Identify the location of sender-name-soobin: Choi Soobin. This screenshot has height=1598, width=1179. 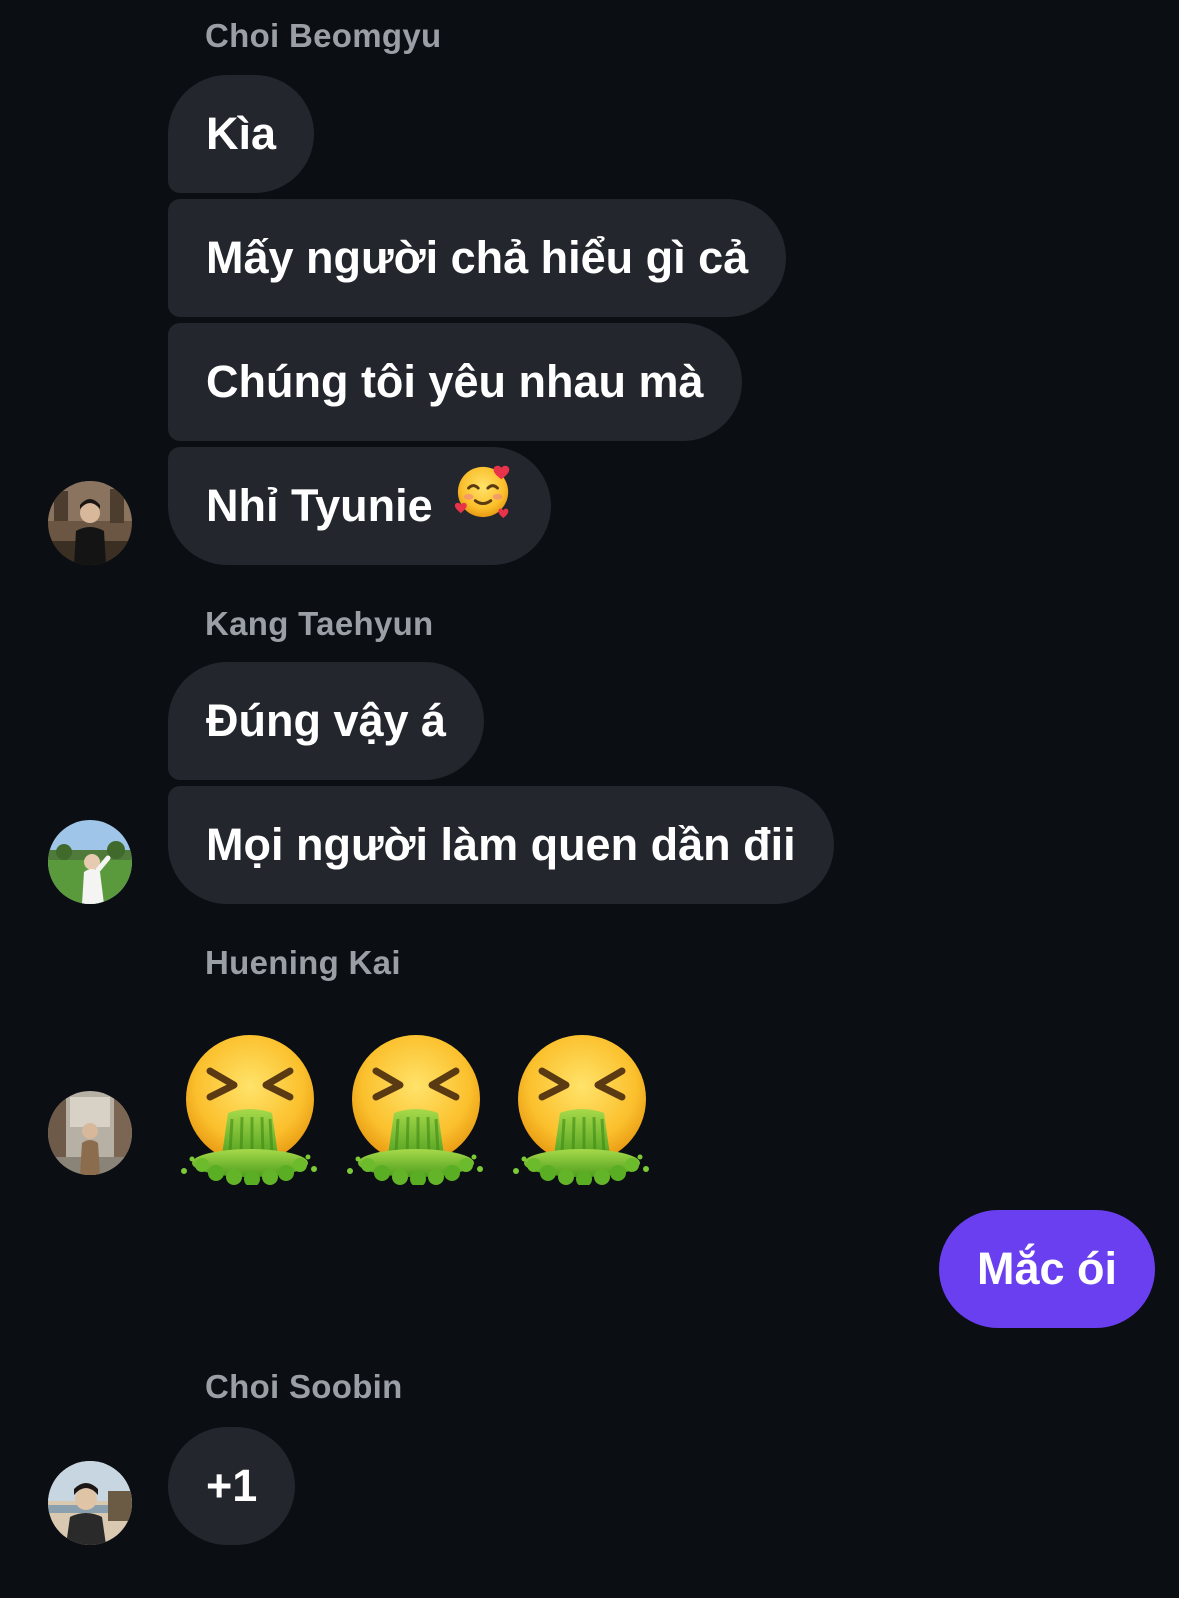
(304, 1386).